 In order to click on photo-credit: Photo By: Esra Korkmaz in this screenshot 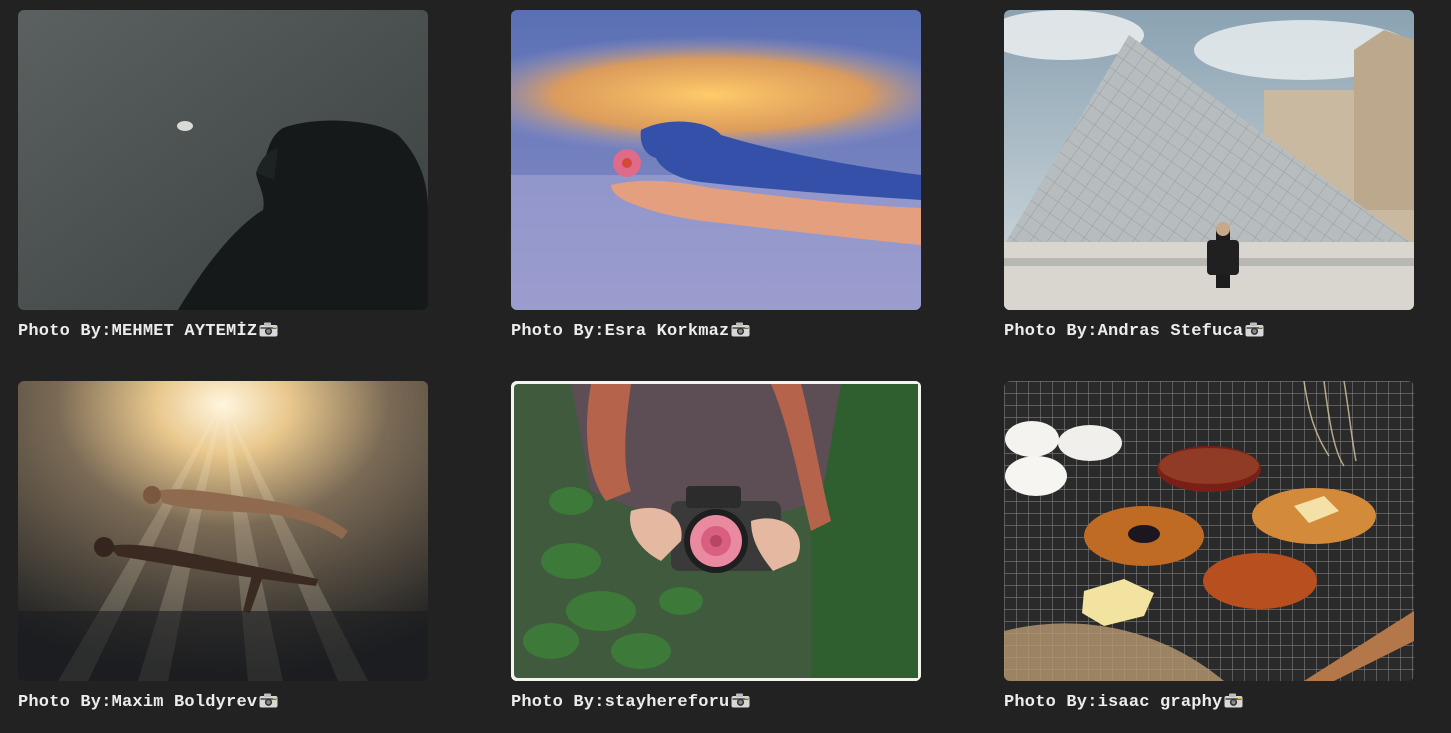, I will do `click(716, 331)`.